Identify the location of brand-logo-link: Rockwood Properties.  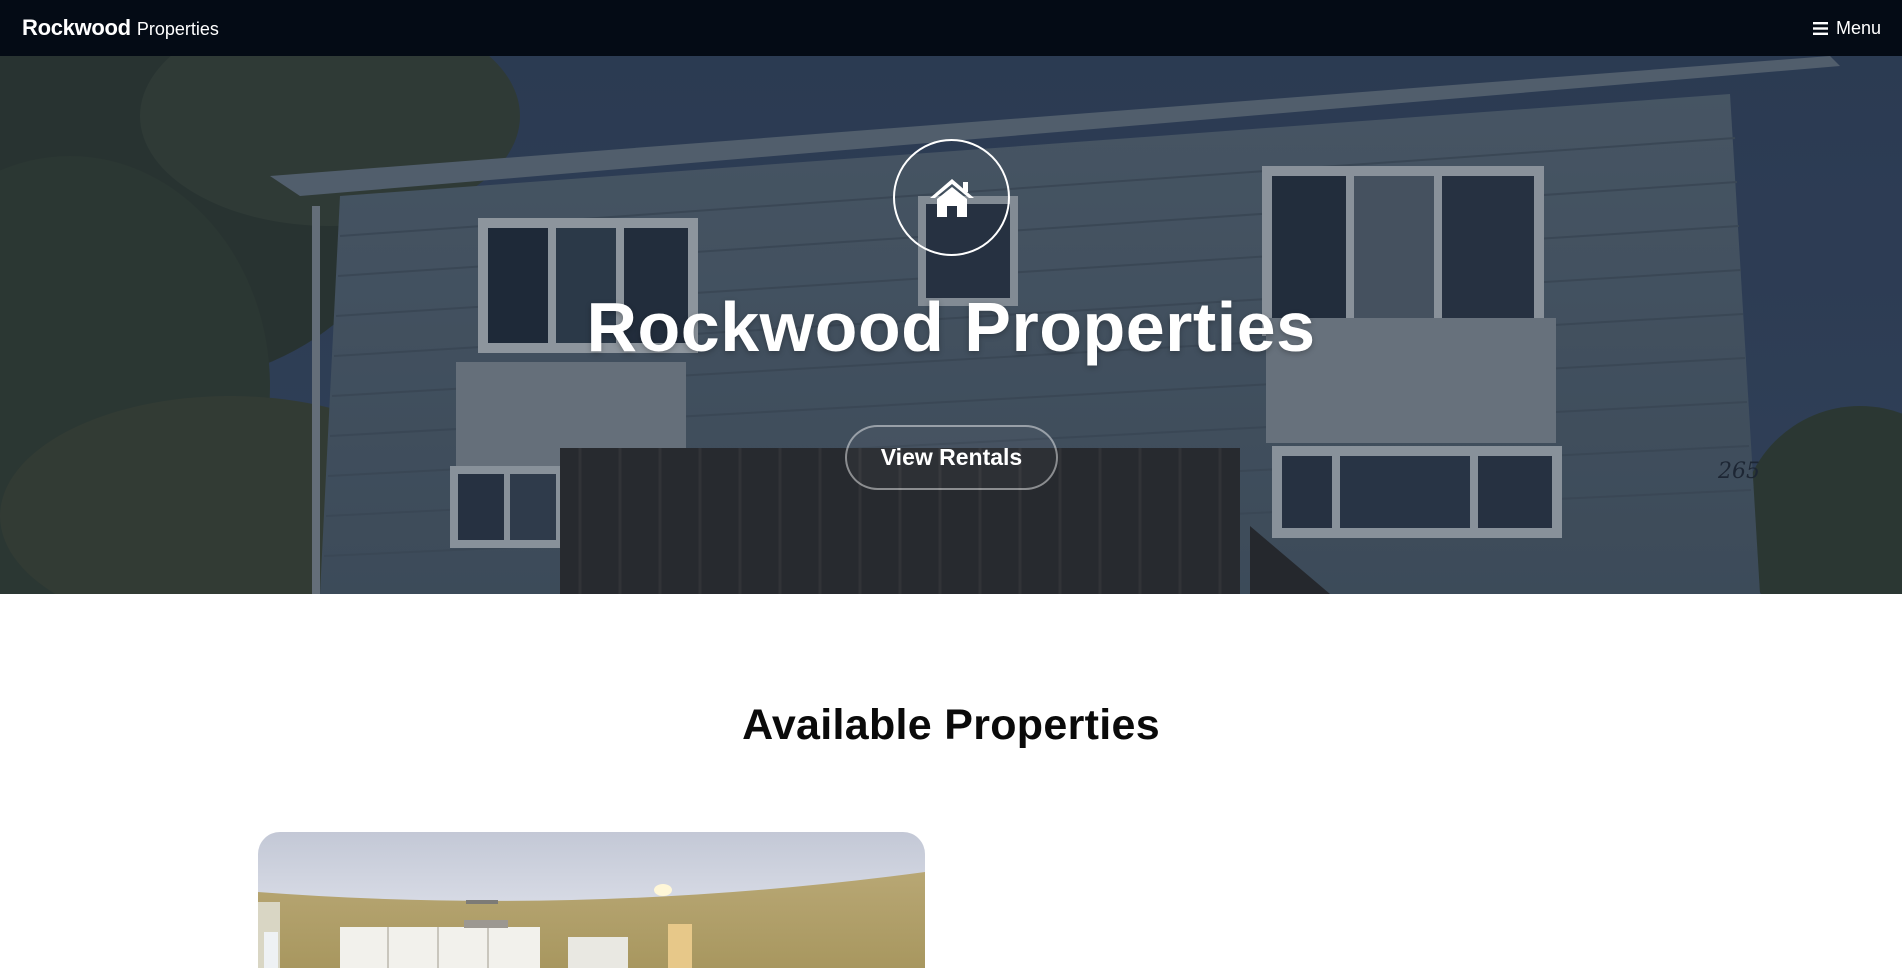
(120, 28).